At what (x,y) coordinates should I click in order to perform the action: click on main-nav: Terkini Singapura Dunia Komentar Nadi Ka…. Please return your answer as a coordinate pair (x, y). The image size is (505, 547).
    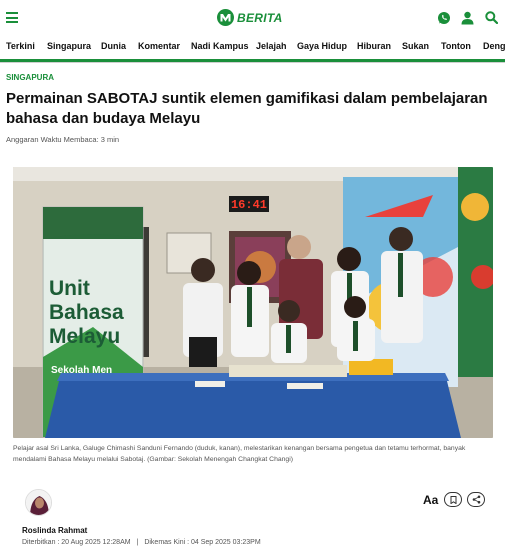
    Looking at the image, I should click on (252, 47).